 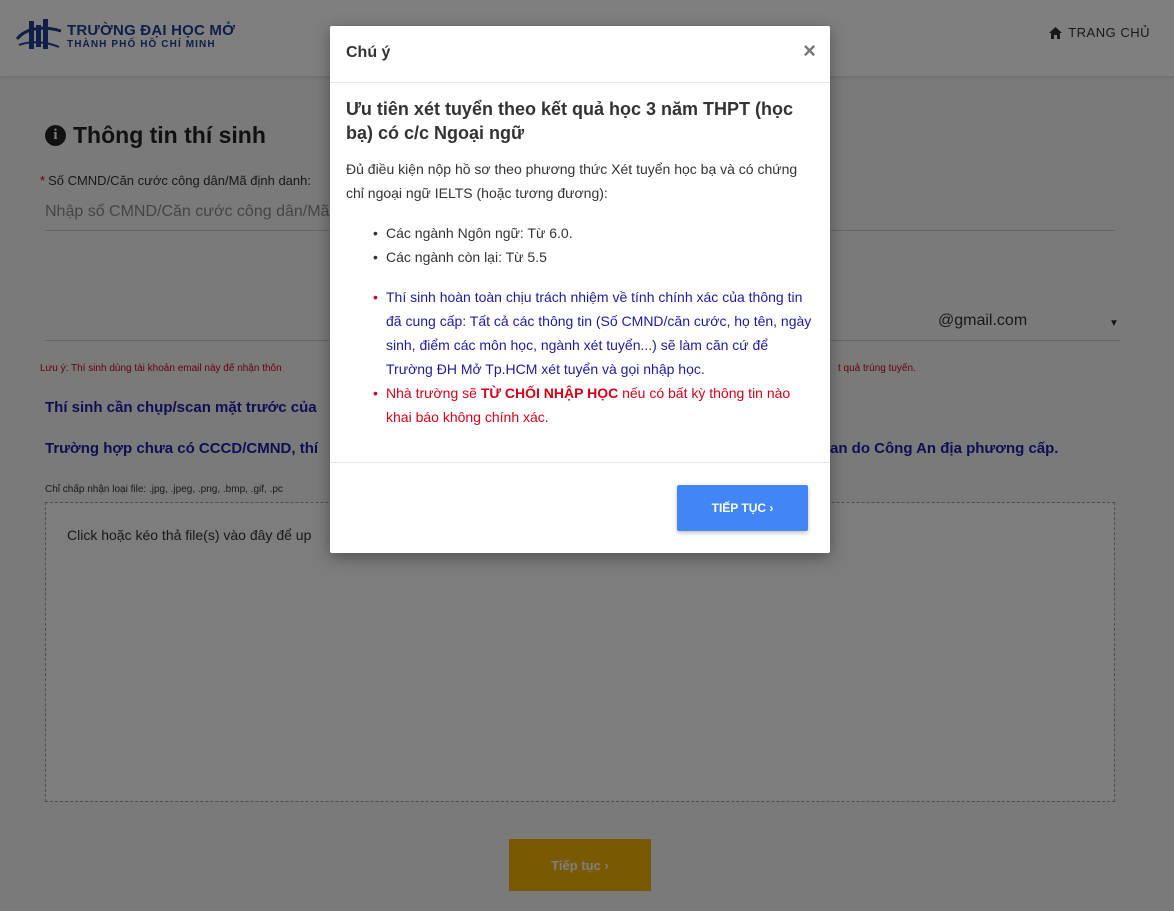 What do you see at coordinates (580, 462) in the screenshot?
I see `modal-divider` at bounding box center [580, 462].